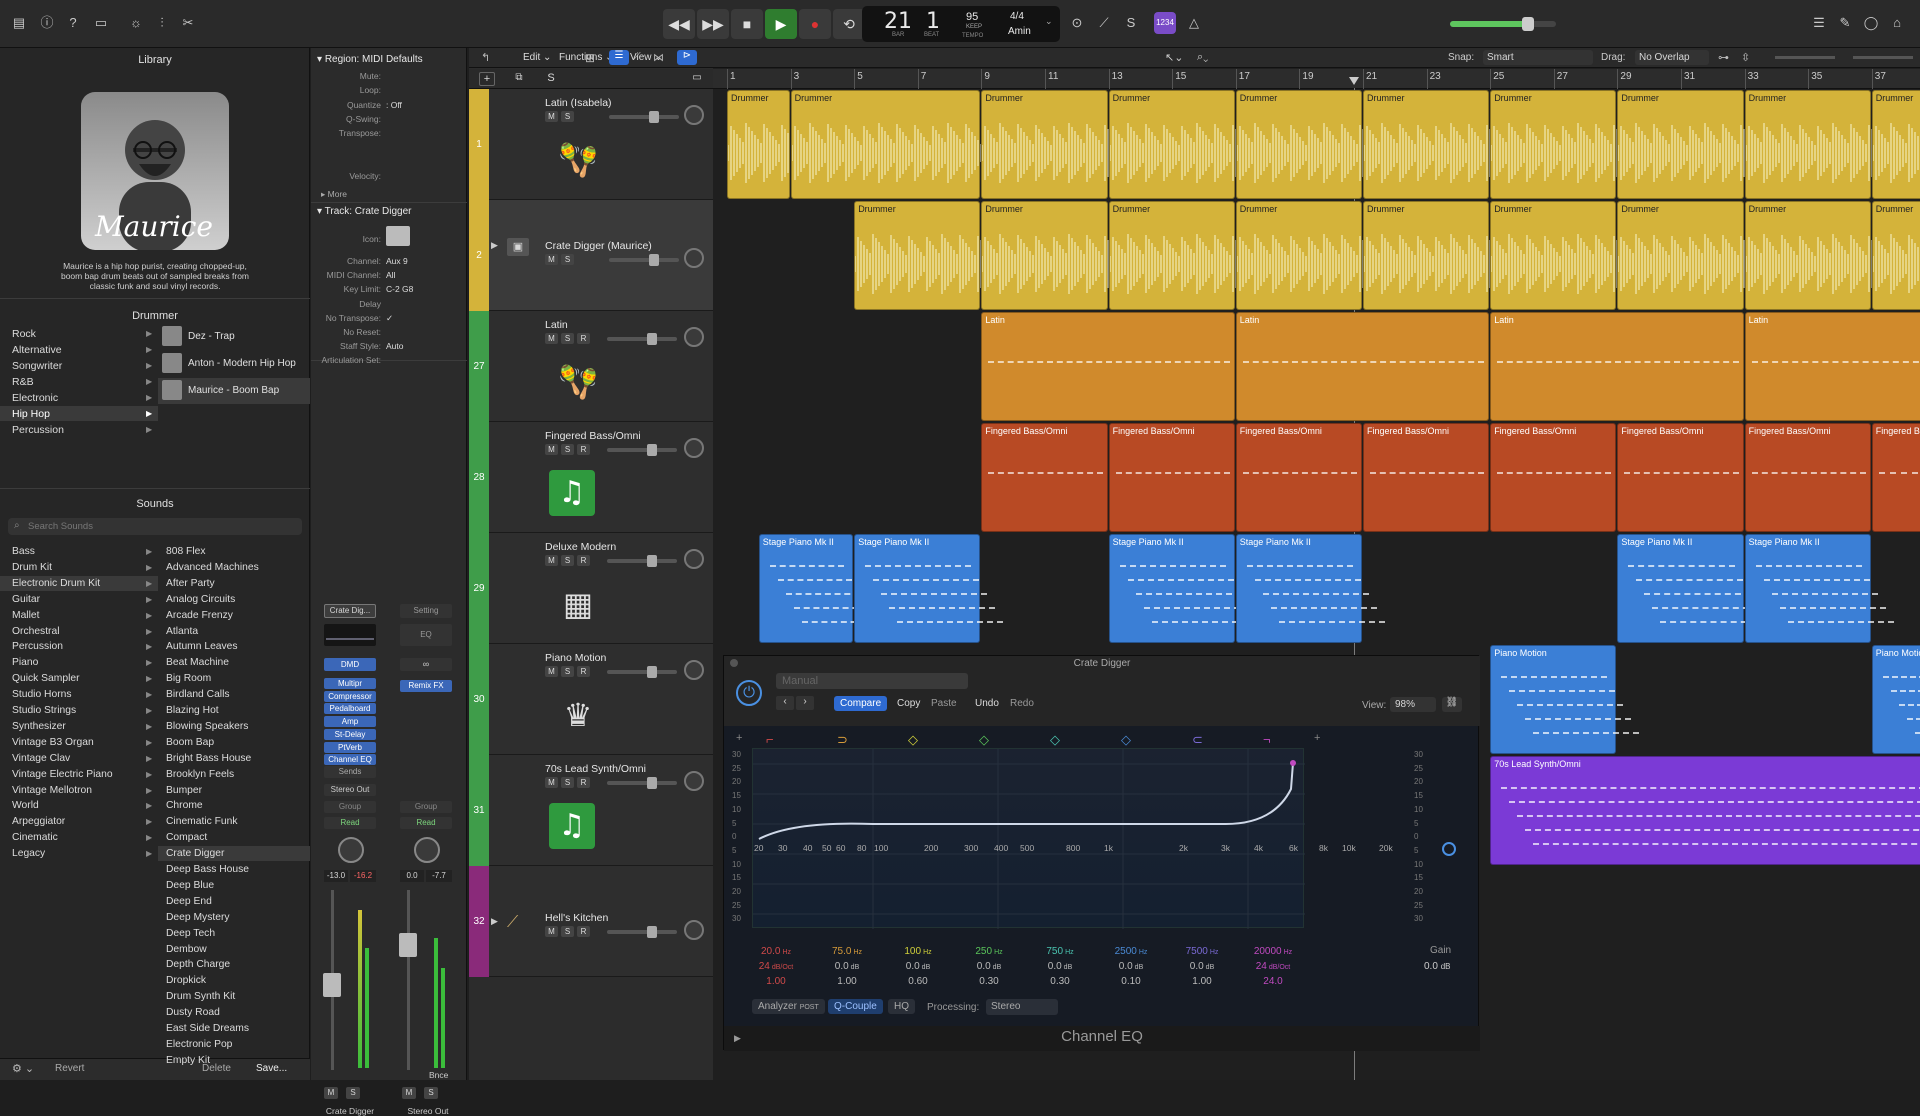 This screenshot has height=1116, width=1920. Describe the element at coordinates (1317, 738) in the screenshot. I see `eq-add-band-icon: +` at that location.